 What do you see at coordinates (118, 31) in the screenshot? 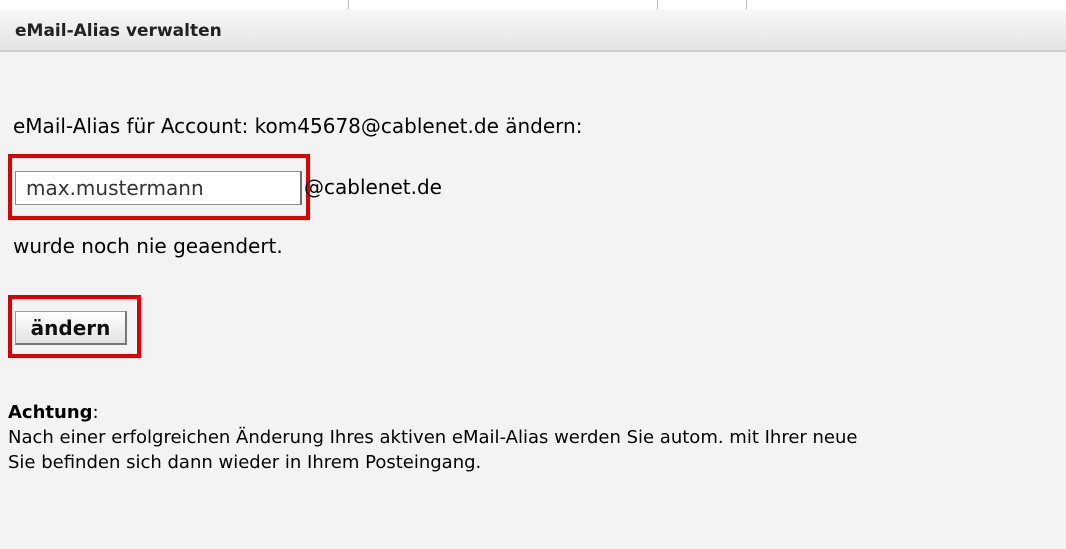
I see `page-title: eMail-Alias verwalten` at bounding box center [118, 31].